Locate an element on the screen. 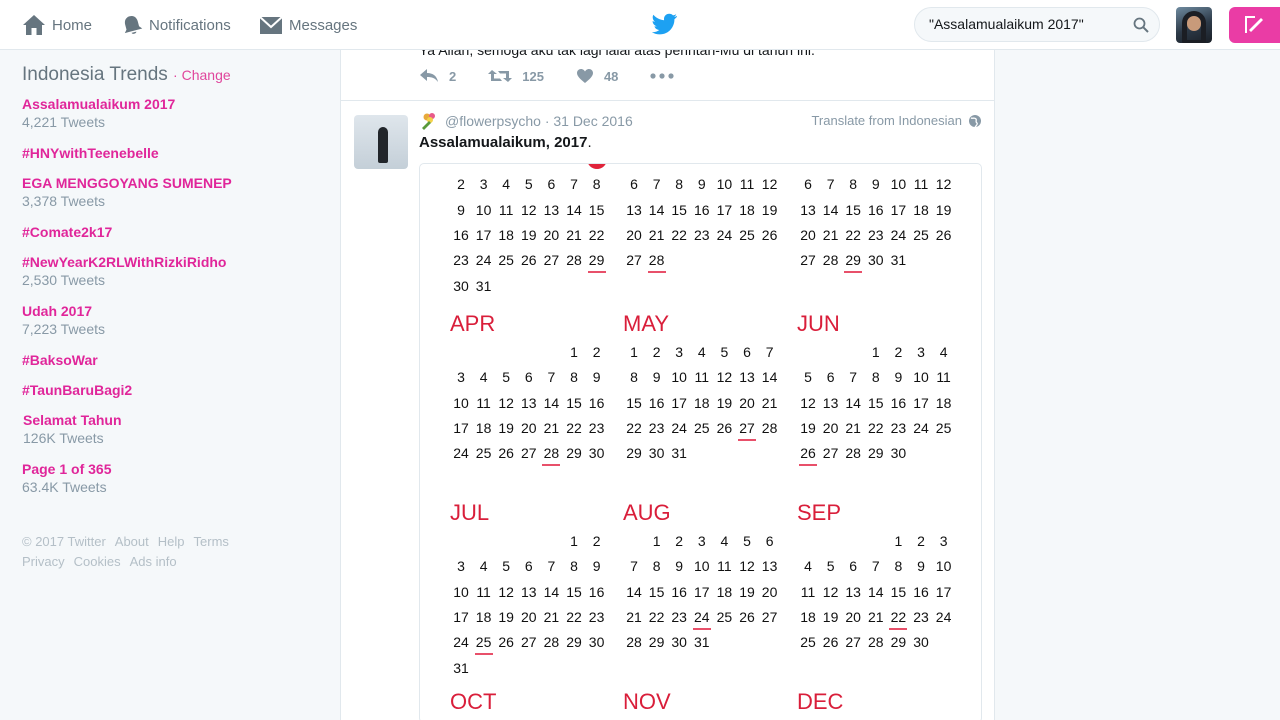 The height and width of the screenshot is (720, 1280). retweet-icon is located at coordinates (500, 76).